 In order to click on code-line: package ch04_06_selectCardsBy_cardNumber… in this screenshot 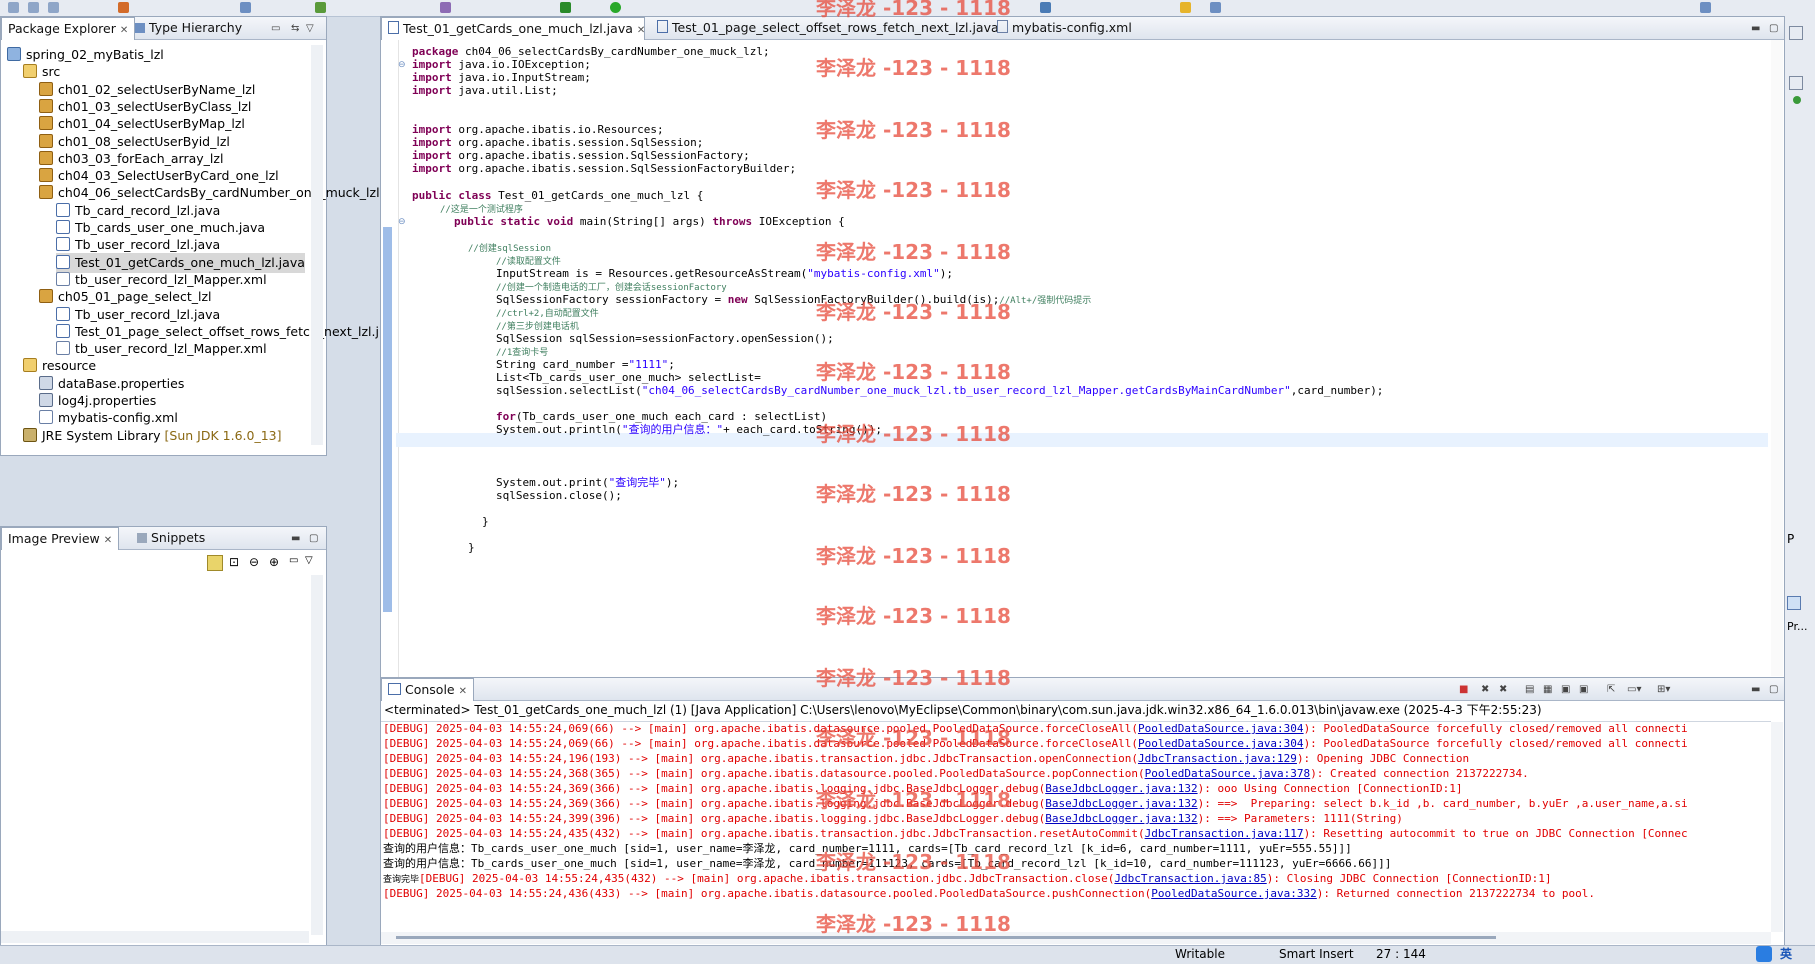, I will do `click(591, 51)`.